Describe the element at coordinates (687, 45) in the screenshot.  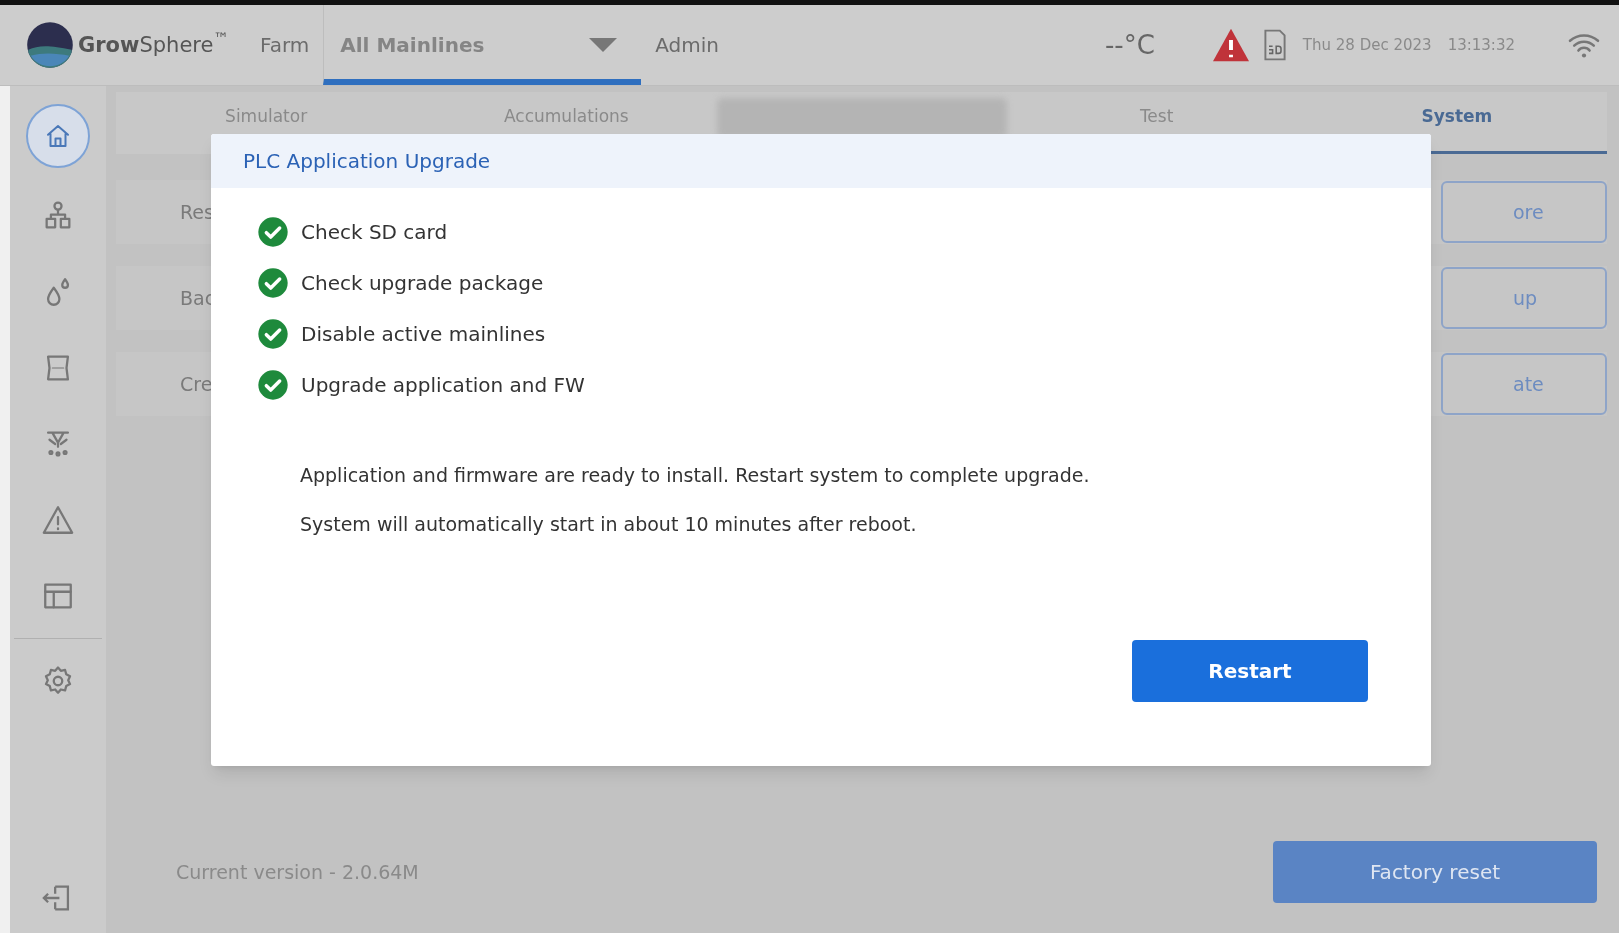
I see `nav-link: Admin` at that location.